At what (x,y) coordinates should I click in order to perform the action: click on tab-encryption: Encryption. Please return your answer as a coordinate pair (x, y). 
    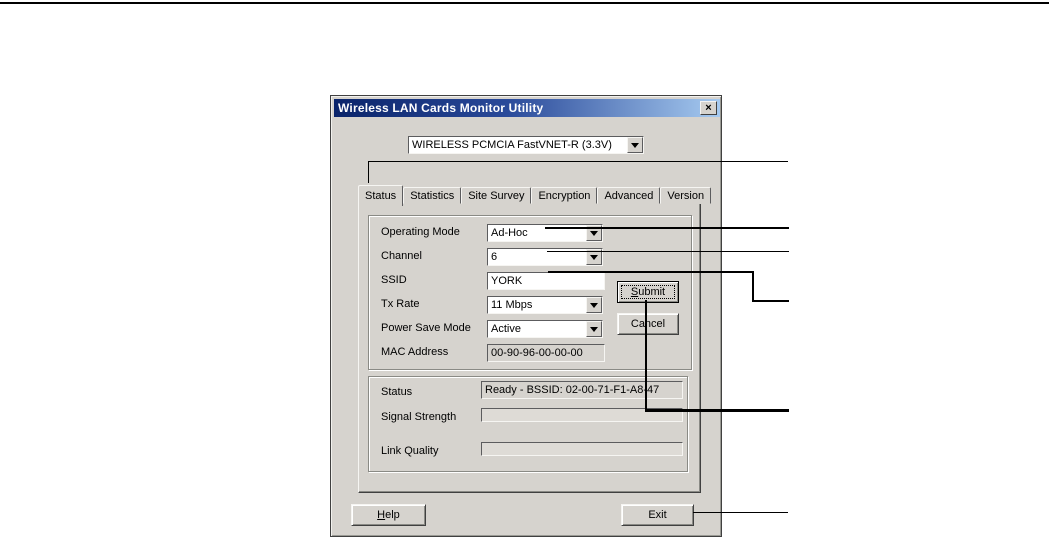
    Looking at the image, I should click on (564, 195).